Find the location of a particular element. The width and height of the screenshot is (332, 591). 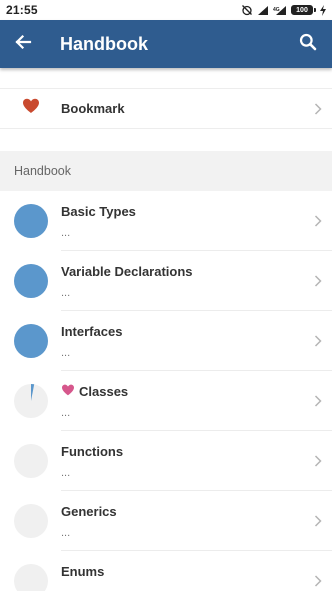

status-icons: 4G 100 is located at coordinates (283, 10).